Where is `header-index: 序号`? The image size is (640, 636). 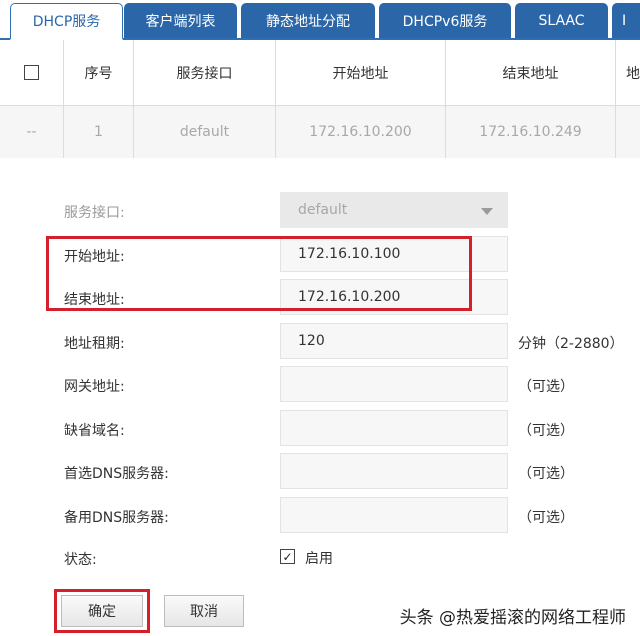
header-index: 序号 is located at coordinates (99, 72).